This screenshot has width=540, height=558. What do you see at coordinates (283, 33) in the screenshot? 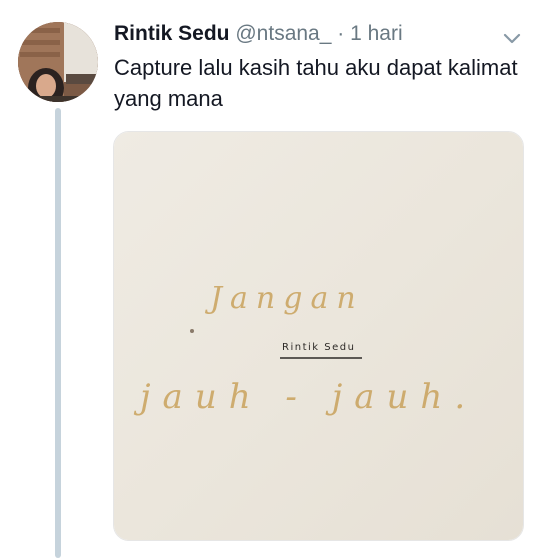
I see `author-handle: @ntsana_` at bounding box center [283, 33].